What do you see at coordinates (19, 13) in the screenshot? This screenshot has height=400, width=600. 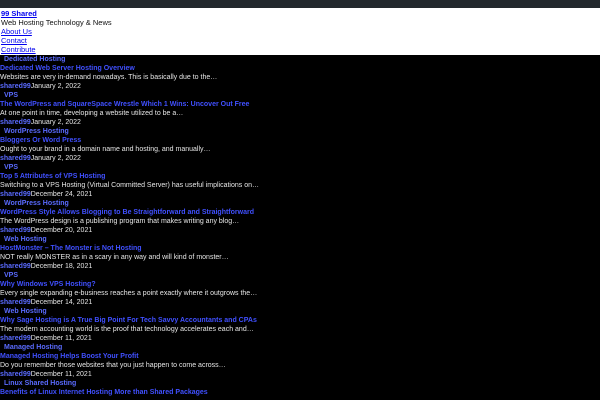 I see `site-title-link: 99 Shared` at bounding box center [19, 13].